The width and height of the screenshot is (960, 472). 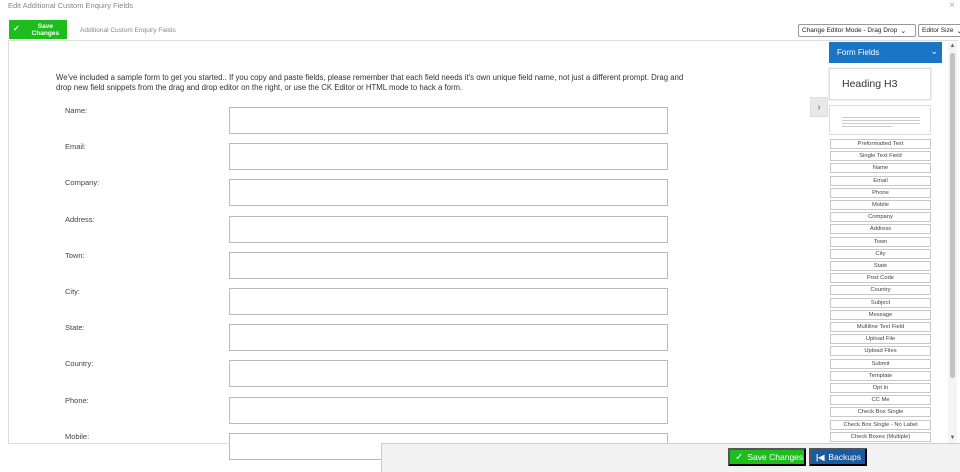 What do you see at coordinates (844, 457) in the screenshot?
I see `backups-label: Backups` at bounding box center [844, 457].